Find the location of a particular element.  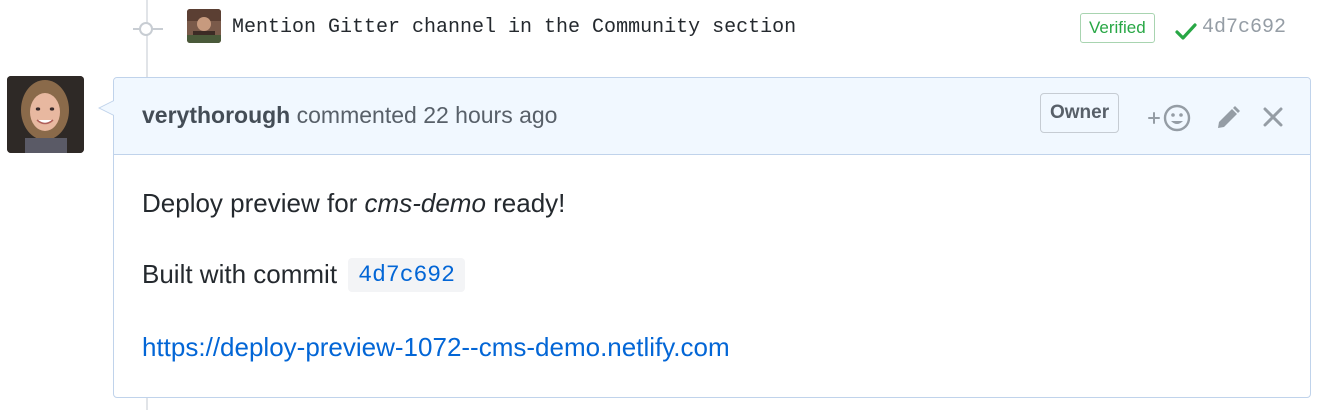

comment-timestamp-link: 22 hours ago is located at coordinates (490, 115).